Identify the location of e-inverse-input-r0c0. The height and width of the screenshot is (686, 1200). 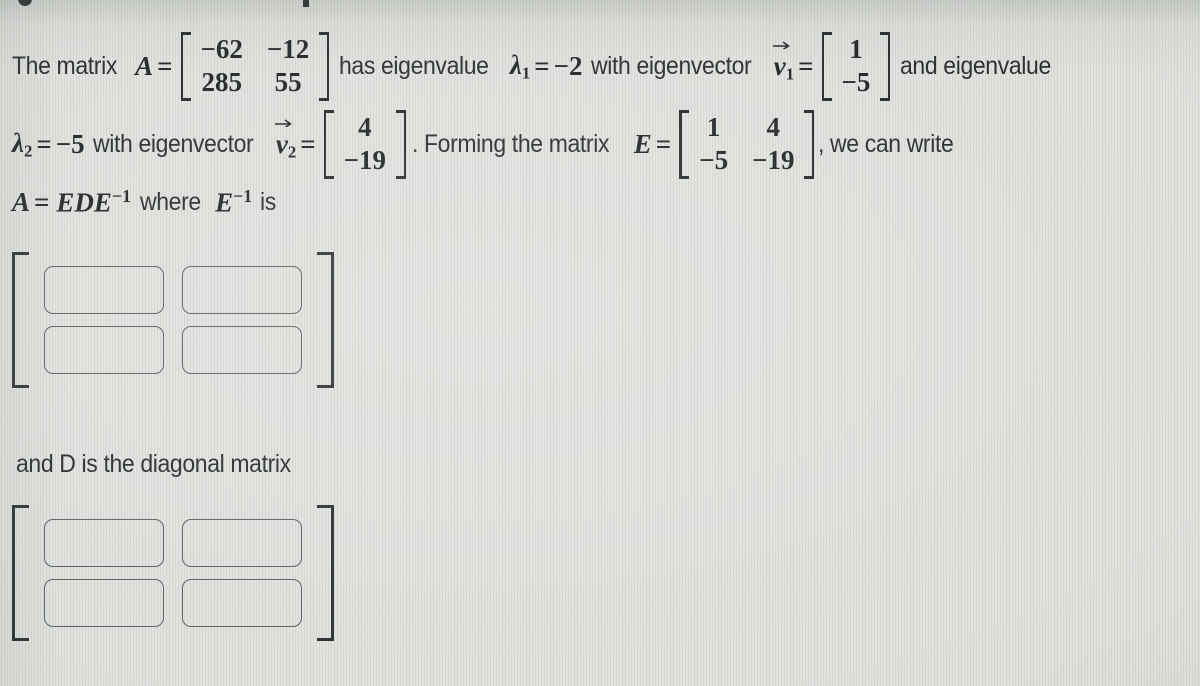
(104, 290).